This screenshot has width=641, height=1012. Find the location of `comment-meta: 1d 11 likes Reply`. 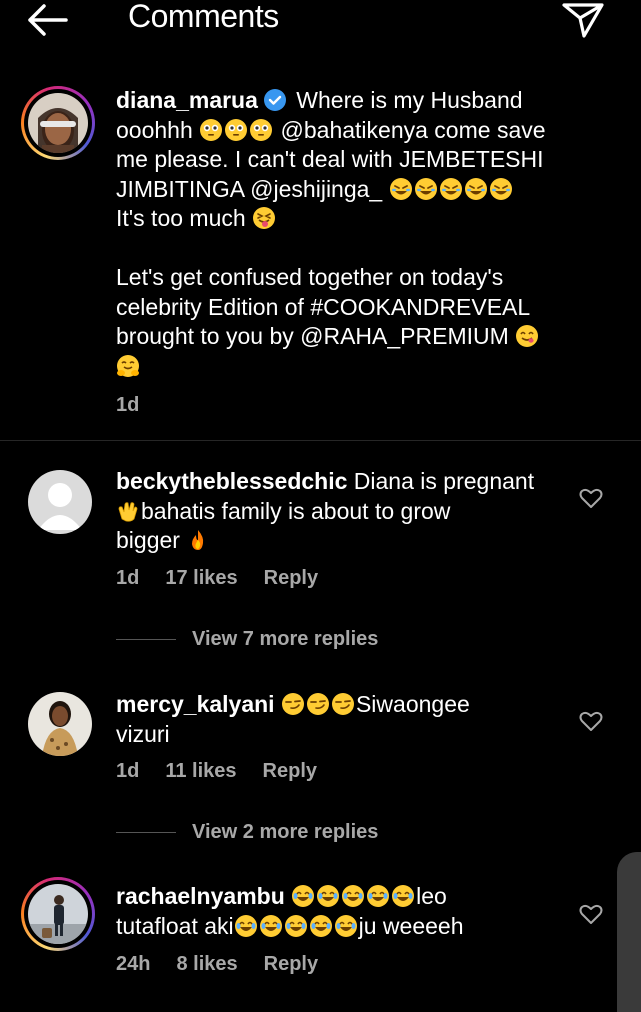

comment-meta: 1d 11 likes Reply is located at coordinates (229, 771).